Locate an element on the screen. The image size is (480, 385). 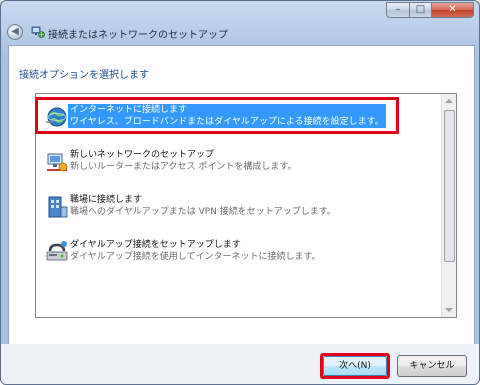
next-button: 次へ(N) is located at coordinates (355, 366).